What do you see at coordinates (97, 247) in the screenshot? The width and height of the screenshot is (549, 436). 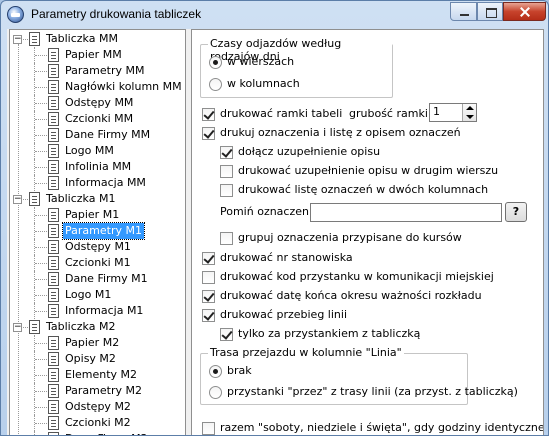 I see `tree-leaf: Odstępy M1` at bounding box center [97, 247].